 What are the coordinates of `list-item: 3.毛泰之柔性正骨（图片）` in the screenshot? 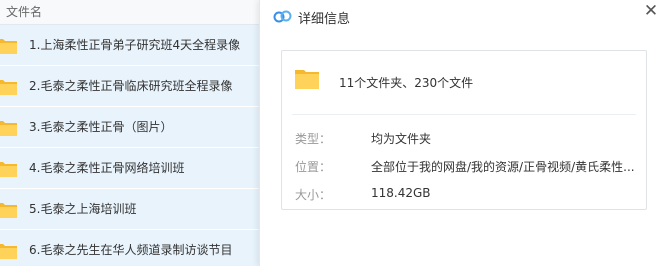 It's located at (129, 127).